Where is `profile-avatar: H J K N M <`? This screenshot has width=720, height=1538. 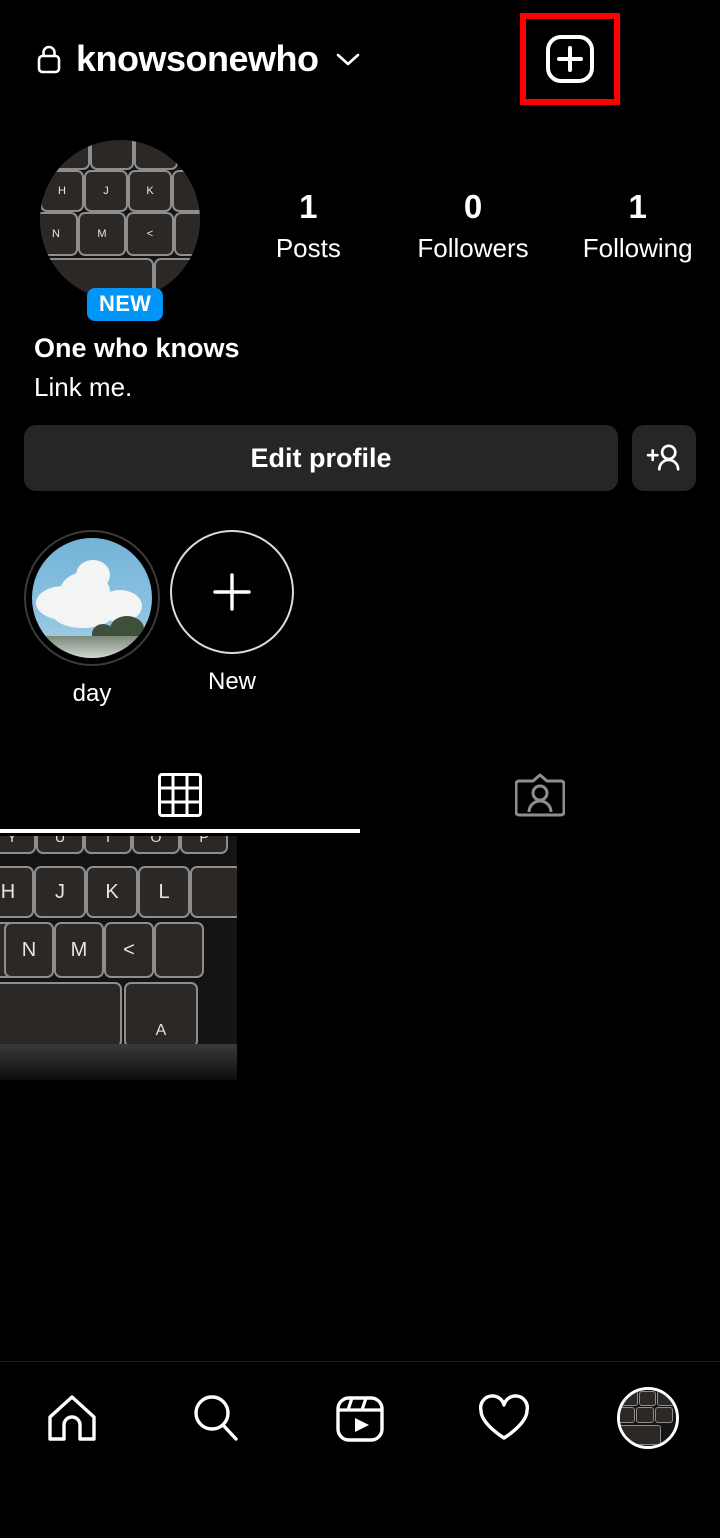 profile-avatar: H J K N M < is located at coordinates (120, 220).